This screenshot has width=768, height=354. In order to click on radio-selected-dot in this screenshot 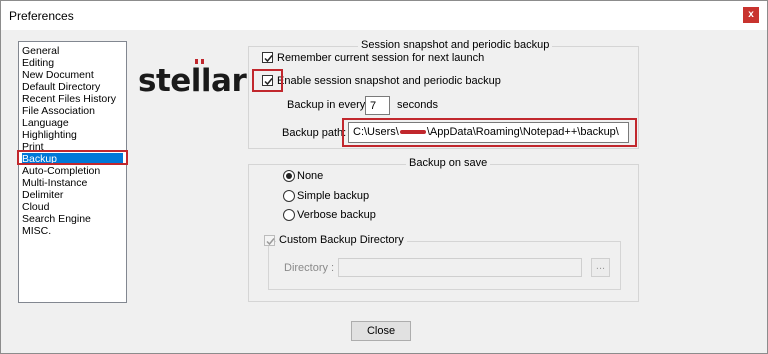, I will do `click(289, 176)`.